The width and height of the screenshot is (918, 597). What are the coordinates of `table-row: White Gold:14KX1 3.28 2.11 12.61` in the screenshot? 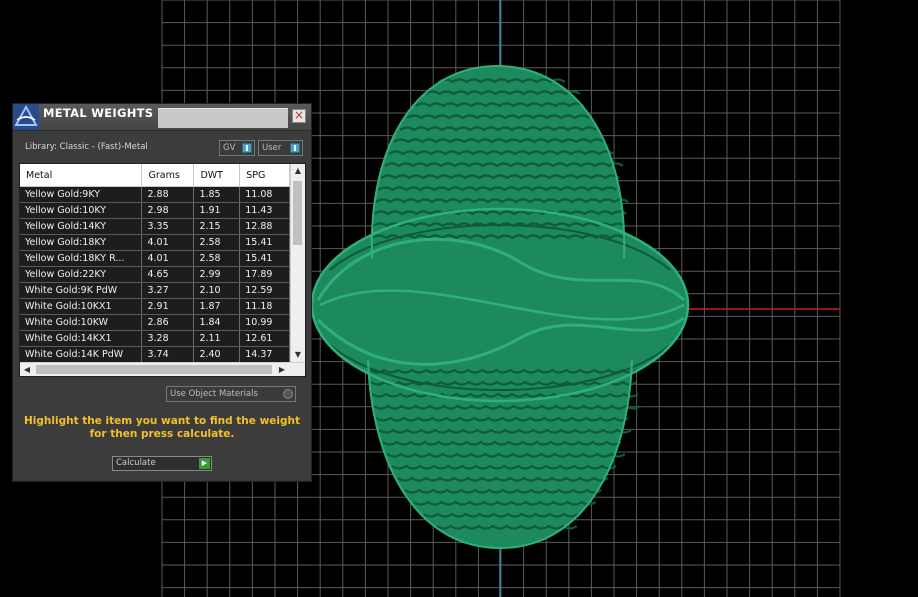 It's located at (155, 338).